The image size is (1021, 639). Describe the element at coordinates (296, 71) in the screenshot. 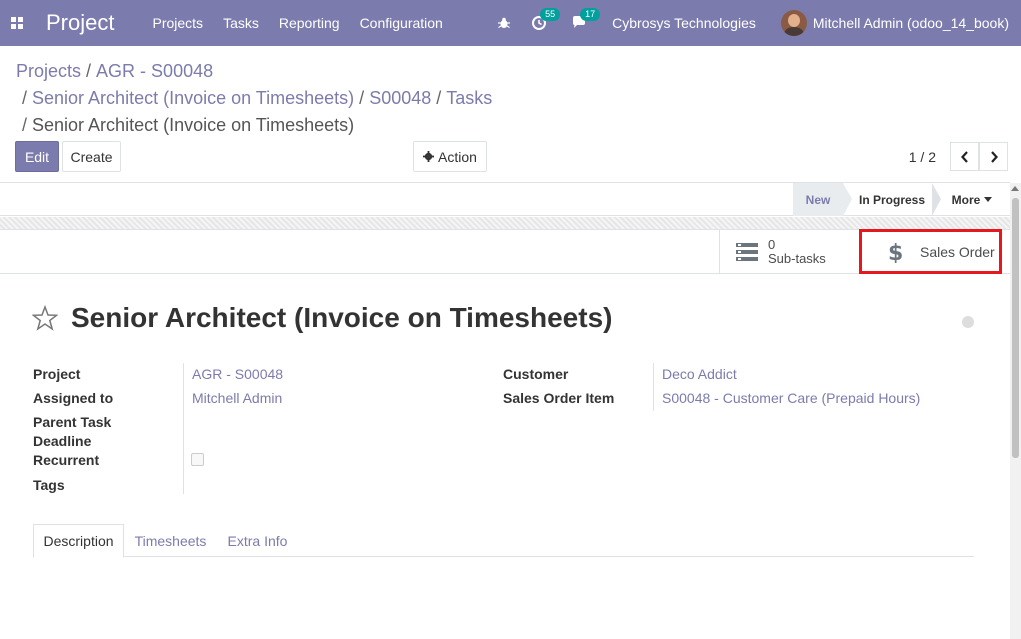

I see `breadcrumb-line-1: Projects / AGR - S00048` at that location.